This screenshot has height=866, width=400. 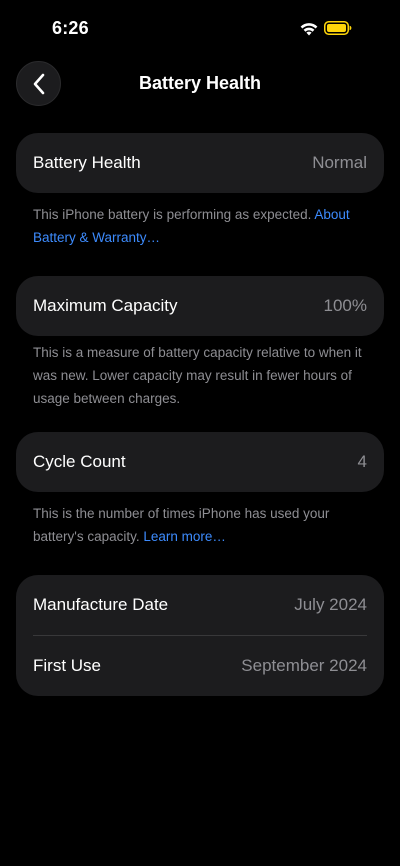 What do you see at coordinates (101, 604) in the screenshot?
I see `manufacture-date-label: Manufacture Date` at bounding box center [101, 604].